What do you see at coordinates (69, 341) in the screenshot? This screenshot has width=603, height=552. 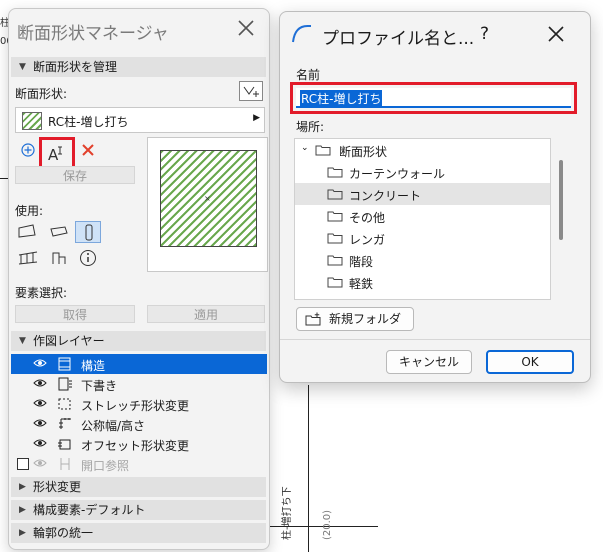 I see `section-drawing-layers-label: 作図レイヤー` at bounding box center [69, 341].